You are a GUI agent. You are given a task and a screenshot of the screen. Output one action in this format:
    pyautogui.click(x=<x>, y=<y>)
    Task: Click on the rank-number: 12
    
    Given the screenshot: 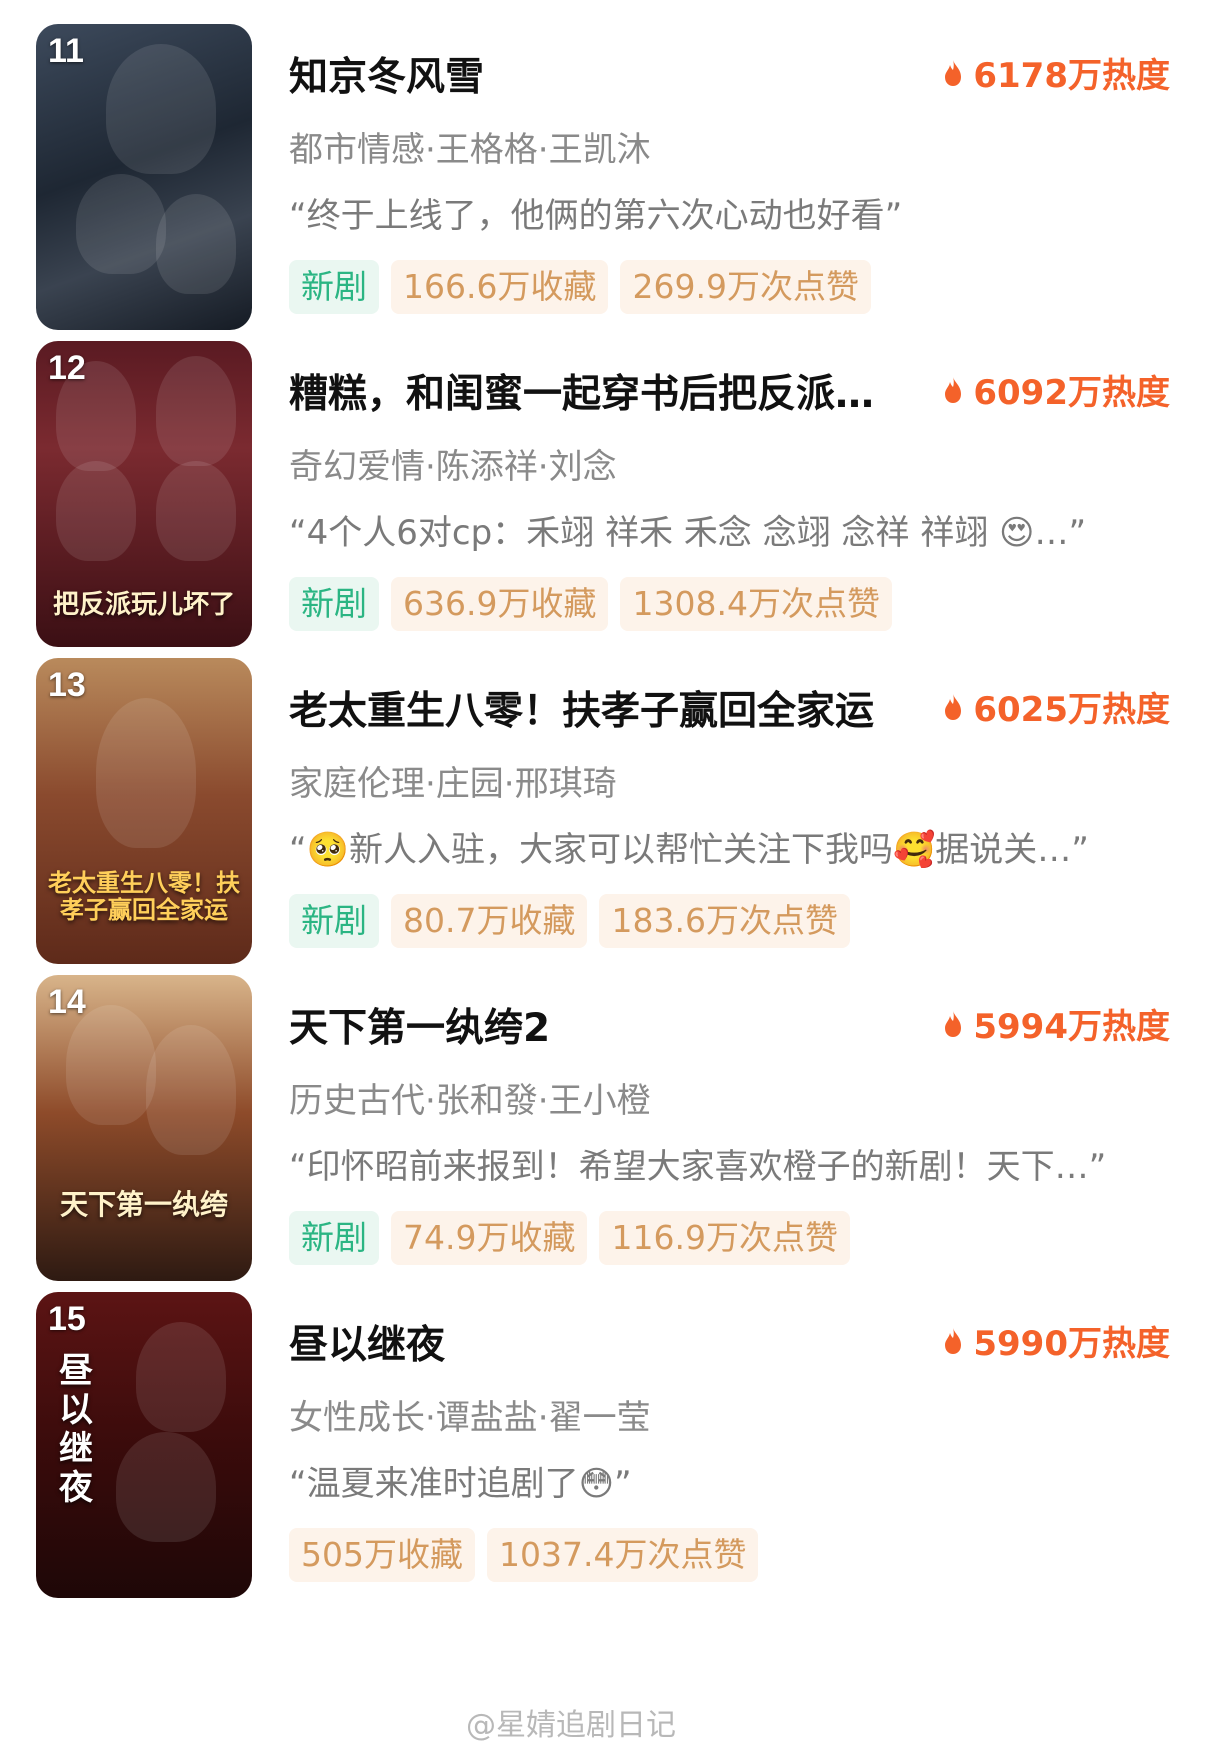 What is the action you would take?
    pyautogui.click(x=67, y=368)
    